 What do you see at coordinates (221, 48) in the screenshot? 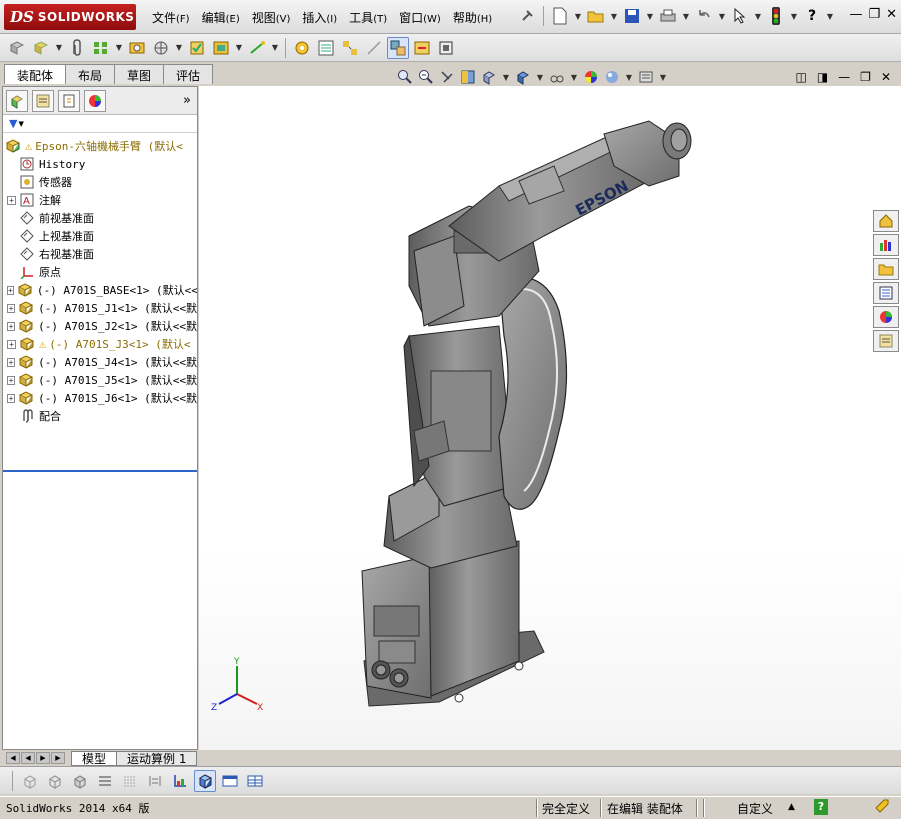
I see `assembly-features-icon` at bounding box center [221, 48].